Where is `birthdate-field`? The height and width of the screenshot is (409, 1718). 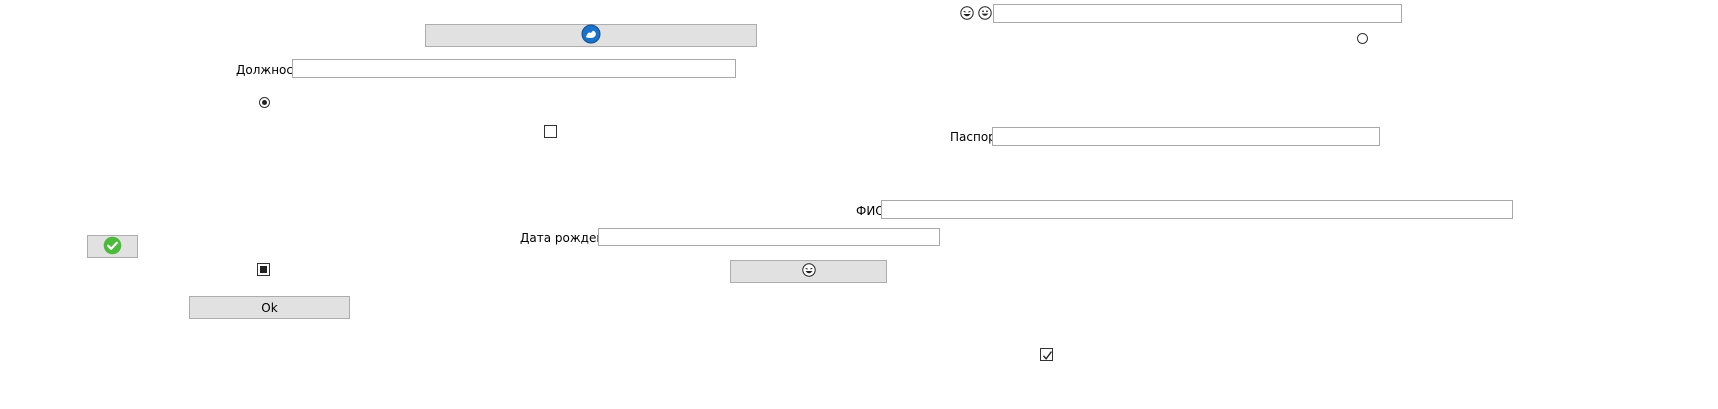 birthdate-field is located at coordinates (769, 237).